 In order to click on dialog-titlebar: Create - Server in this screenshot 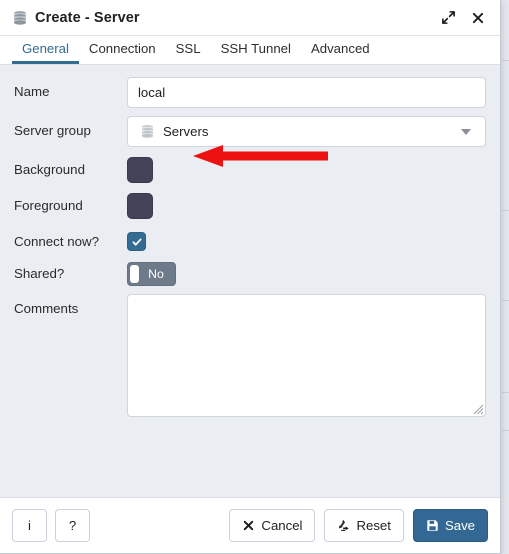, I will do `click(250, 18)`.